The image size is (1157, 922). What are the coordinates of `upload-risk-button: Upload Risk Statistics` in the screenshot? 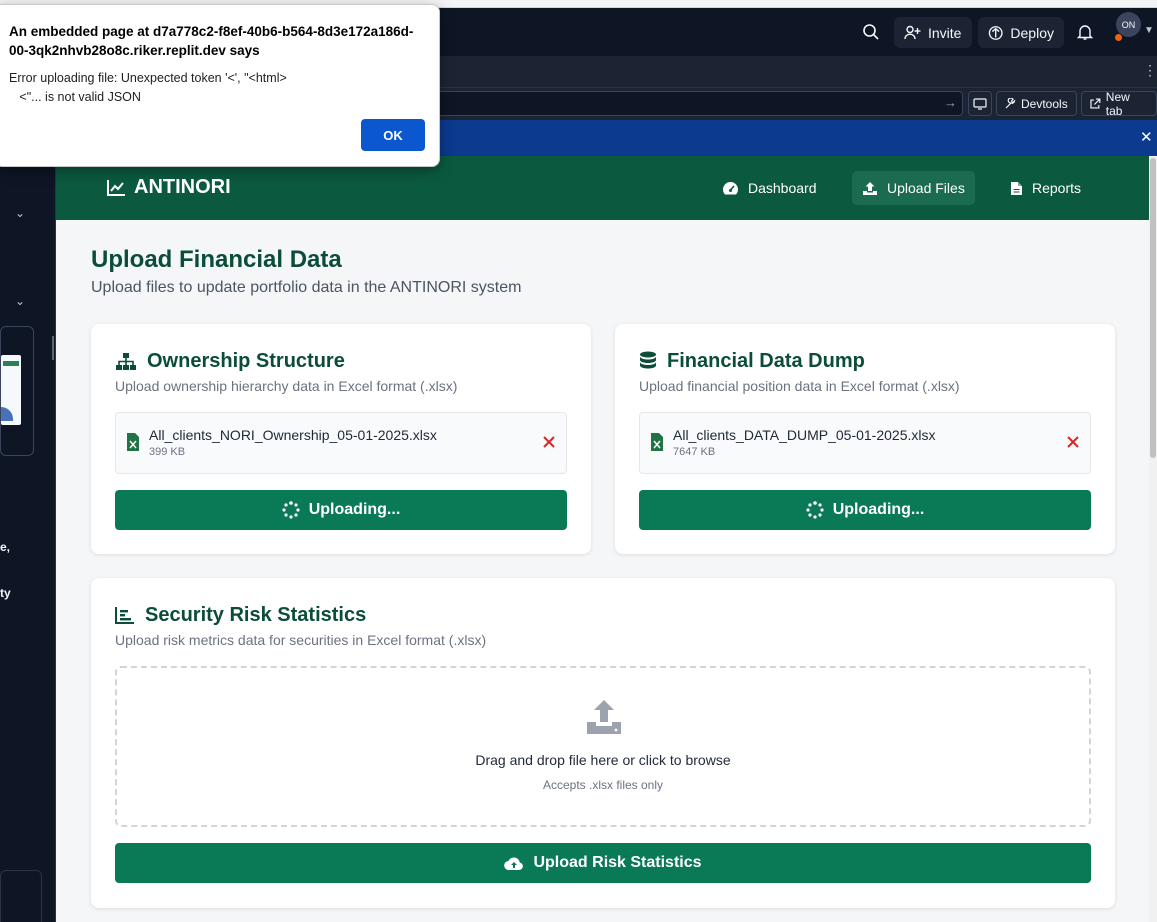 It's located at (603, 863).